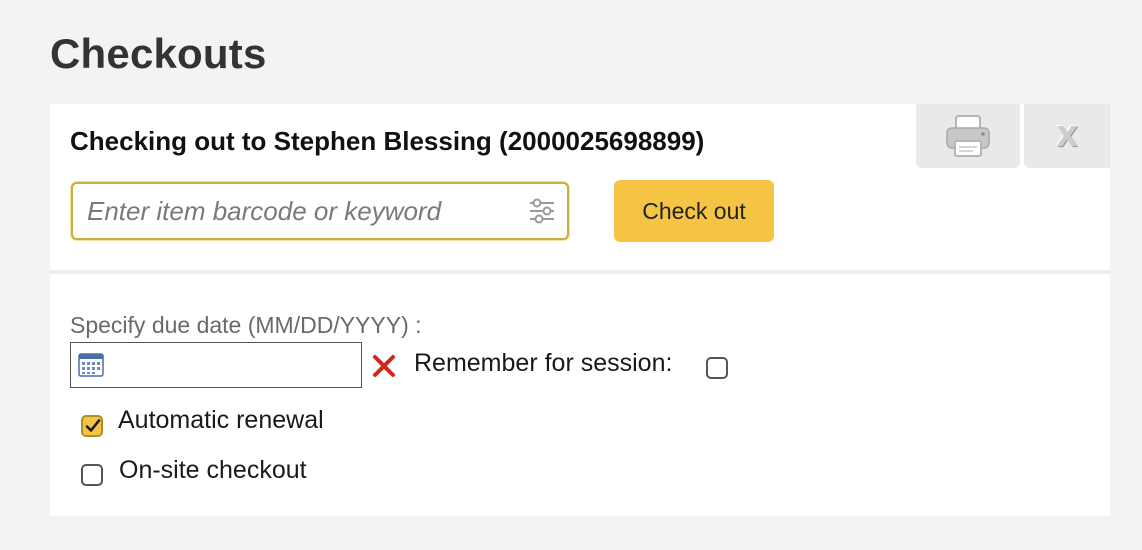 This screenshot has width=1142, height=550. I want to click on barcode-field, so click(320, 211).